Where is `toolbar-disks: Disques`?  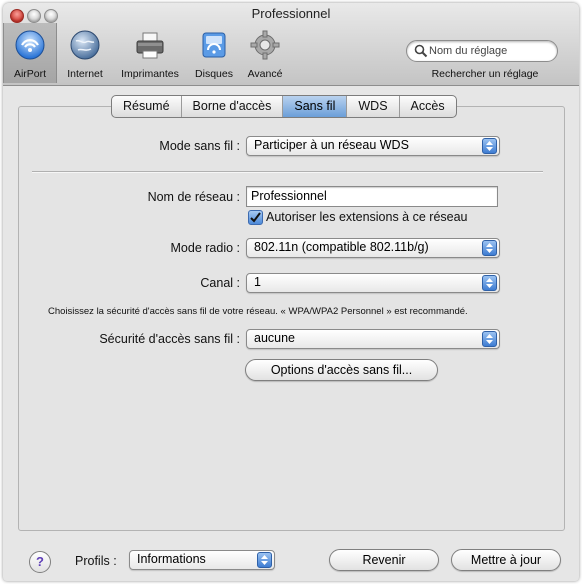
toolbar-disks: Disques is located at coordinates (214, 53).